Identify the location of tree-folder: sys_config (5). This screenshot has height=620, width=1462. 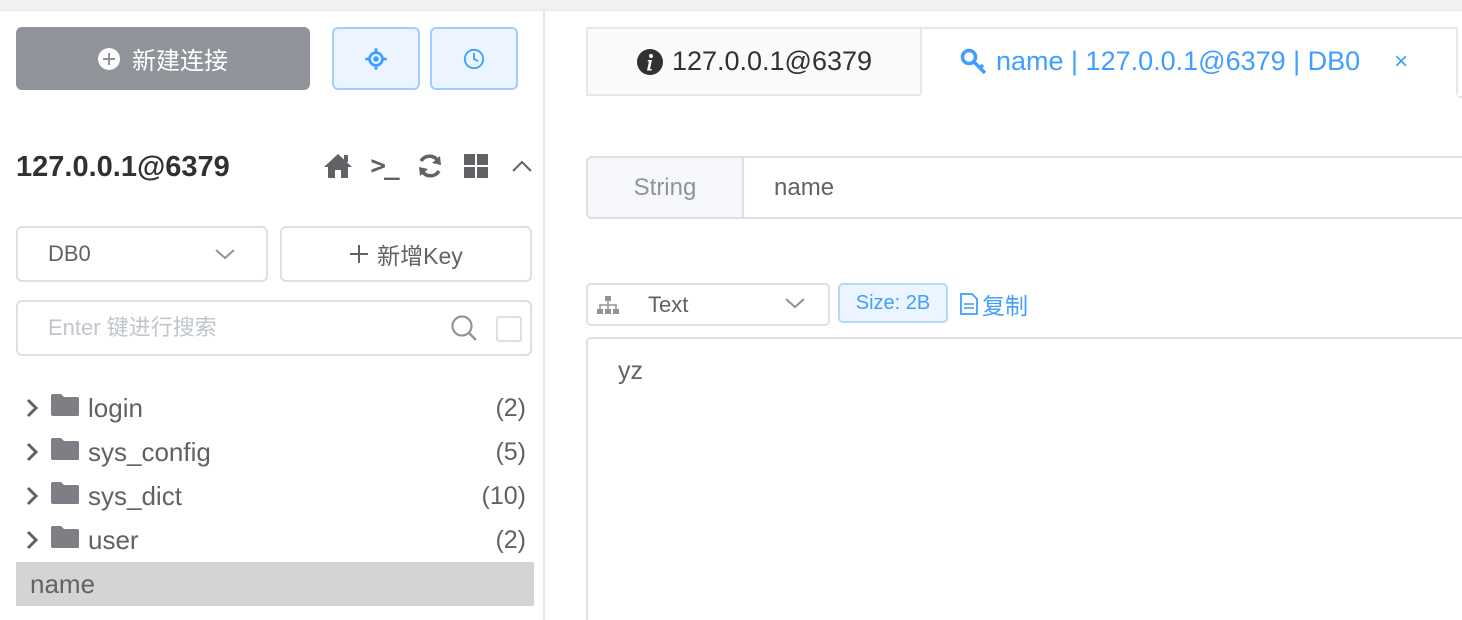
(275, 452).